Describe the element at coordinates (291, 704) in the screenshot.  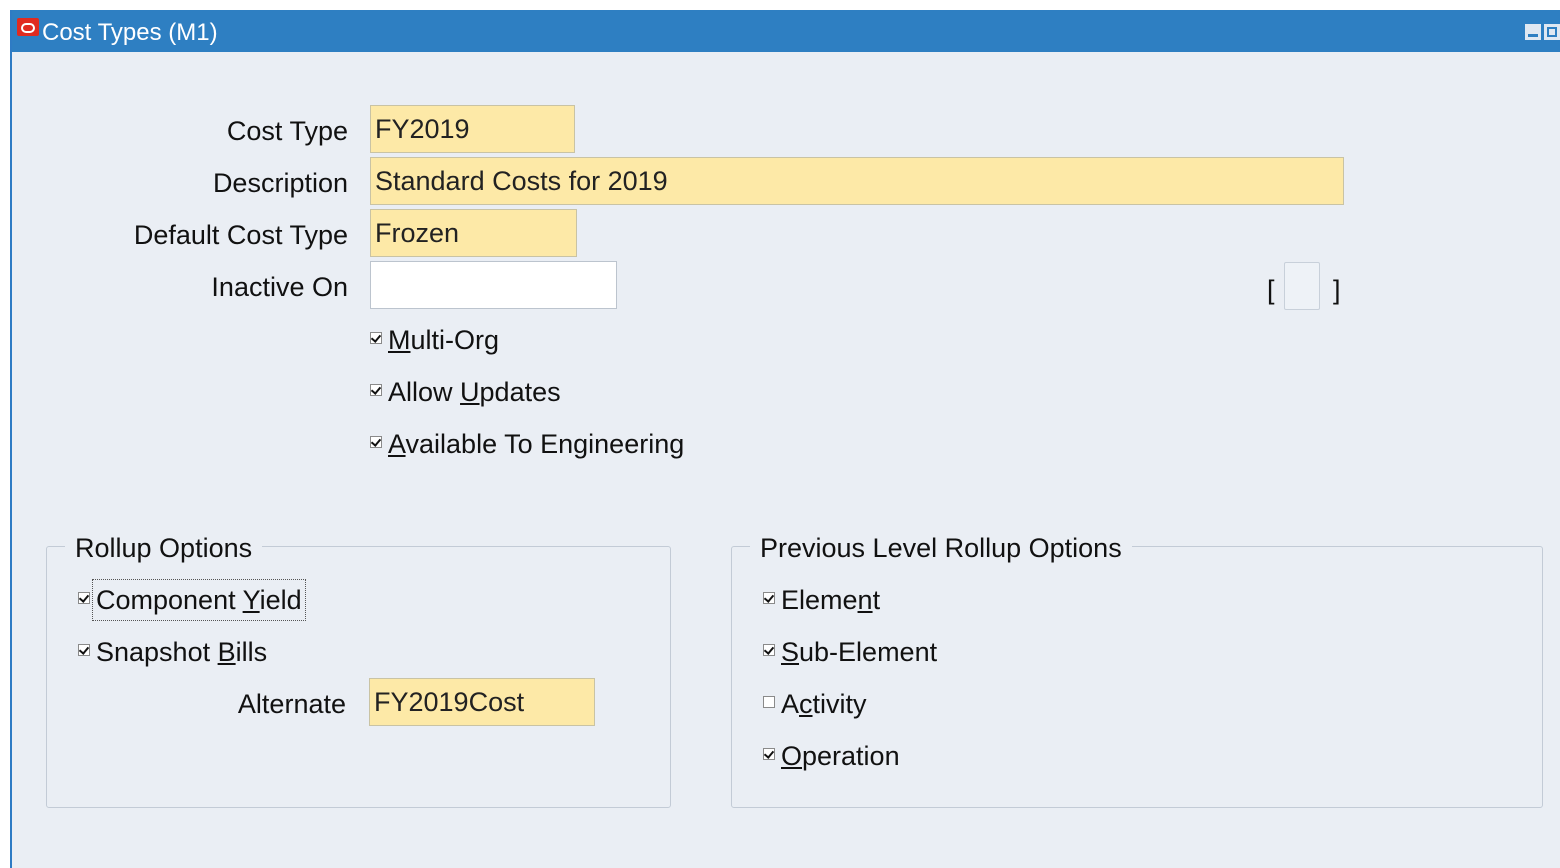
I see `alternate-label: Alternate` at that location.